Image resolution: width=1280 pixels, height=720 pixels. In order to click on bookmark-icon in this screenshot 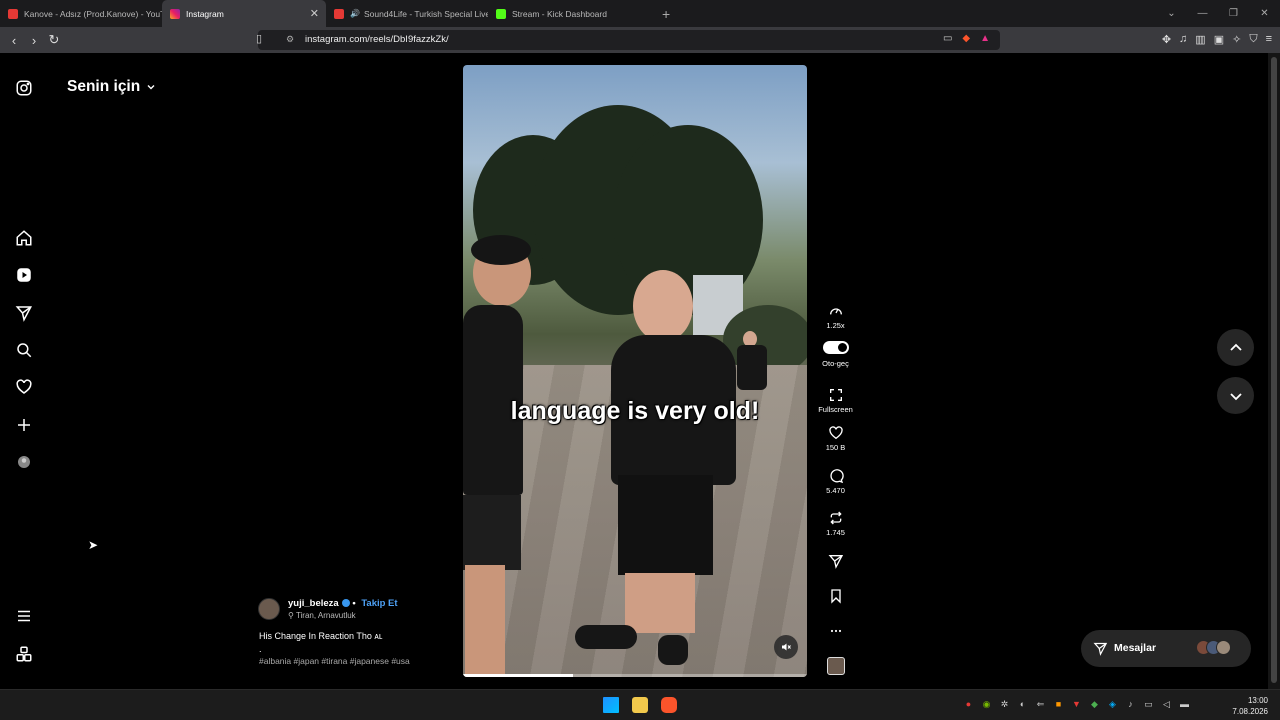, I will do `click(835, 596)`.